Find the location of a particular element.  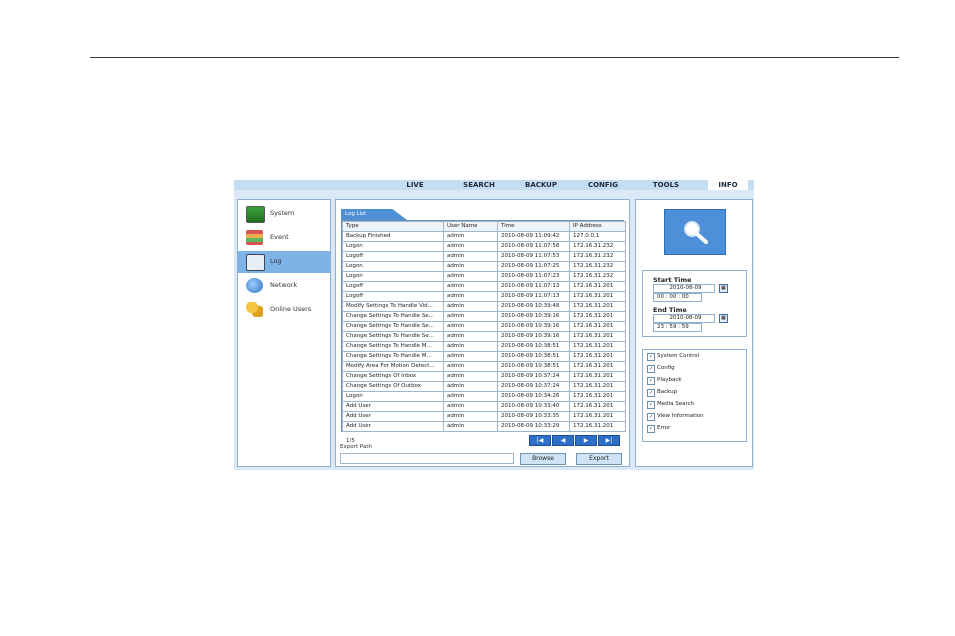

prev-page-button: ◀ is located at coordinates (563, 440).